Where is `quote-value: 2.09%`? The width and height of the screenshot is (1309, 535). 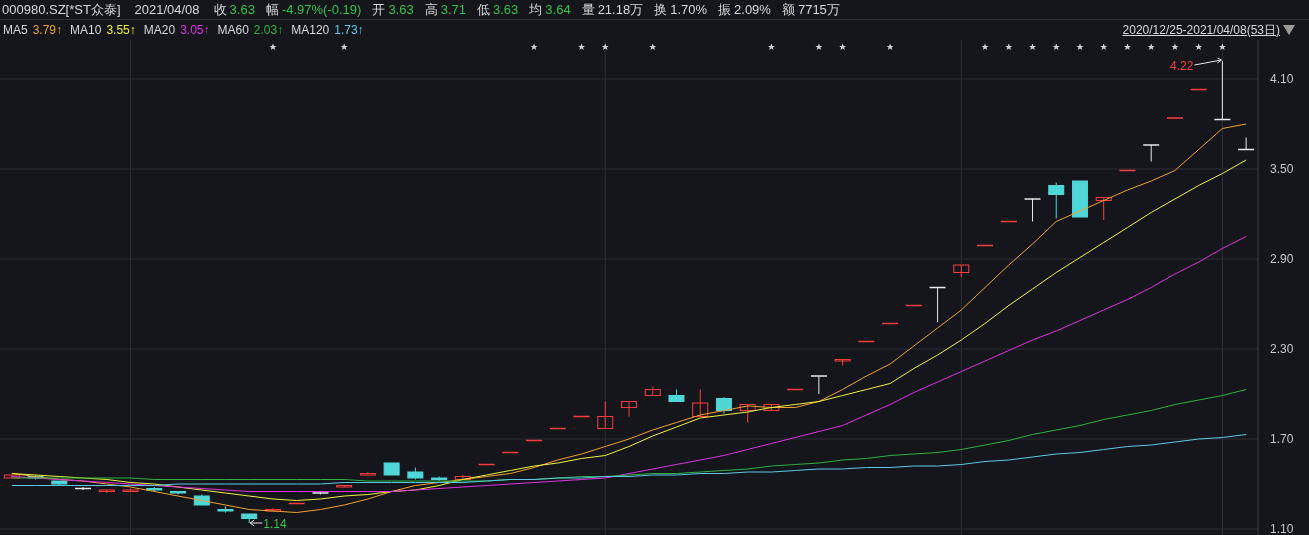
quote-value: 2.09% is located at coordinates (752, 9).